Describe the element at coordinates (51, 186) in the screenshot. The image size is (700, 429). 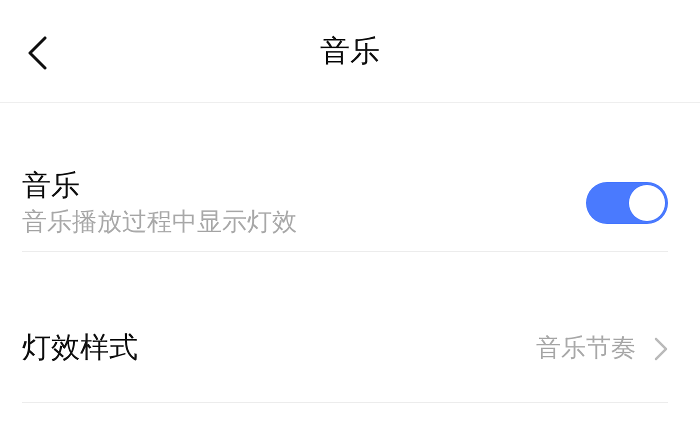
I see `setting-label: 音乐` at that location.